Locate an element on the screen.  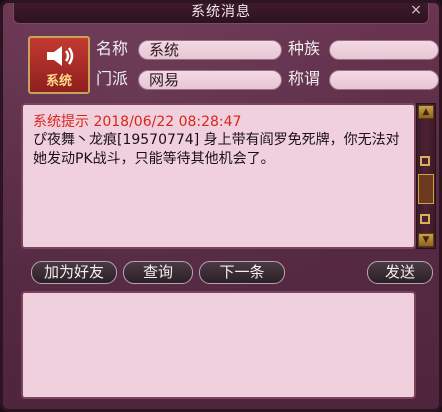
avatar-label: 系统 is located at coordinates (58, 81).